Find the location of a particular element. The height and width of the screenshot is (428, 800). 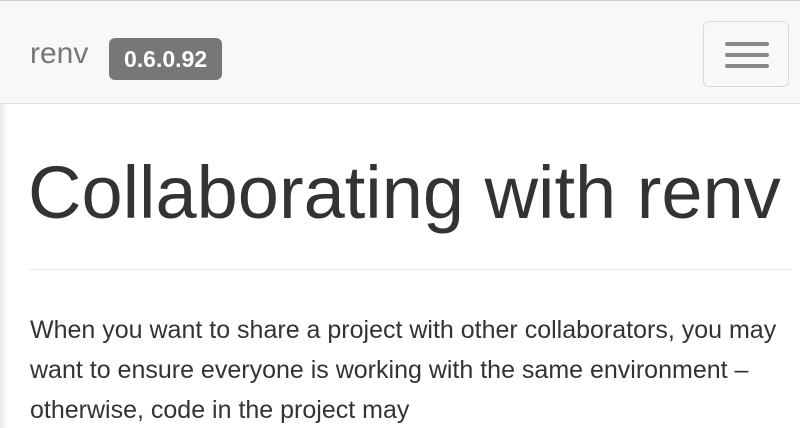

brand-link: renv is located at coordinates (59, 54).